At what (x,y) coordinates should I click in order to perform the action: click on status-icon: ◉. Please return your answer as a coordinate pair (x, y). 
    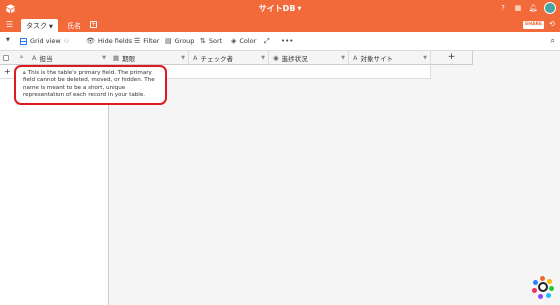
    Looking at the image, I should click on (276, 57).